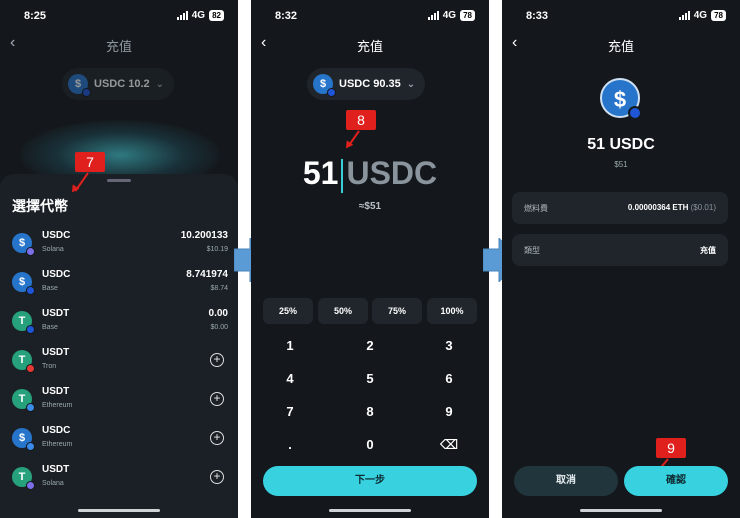 The height and width of the screenshot is (518, 740). Describe the element at coordinates (23, 283) in the screenshot. I see `usdc-base-icon: $` at that location.